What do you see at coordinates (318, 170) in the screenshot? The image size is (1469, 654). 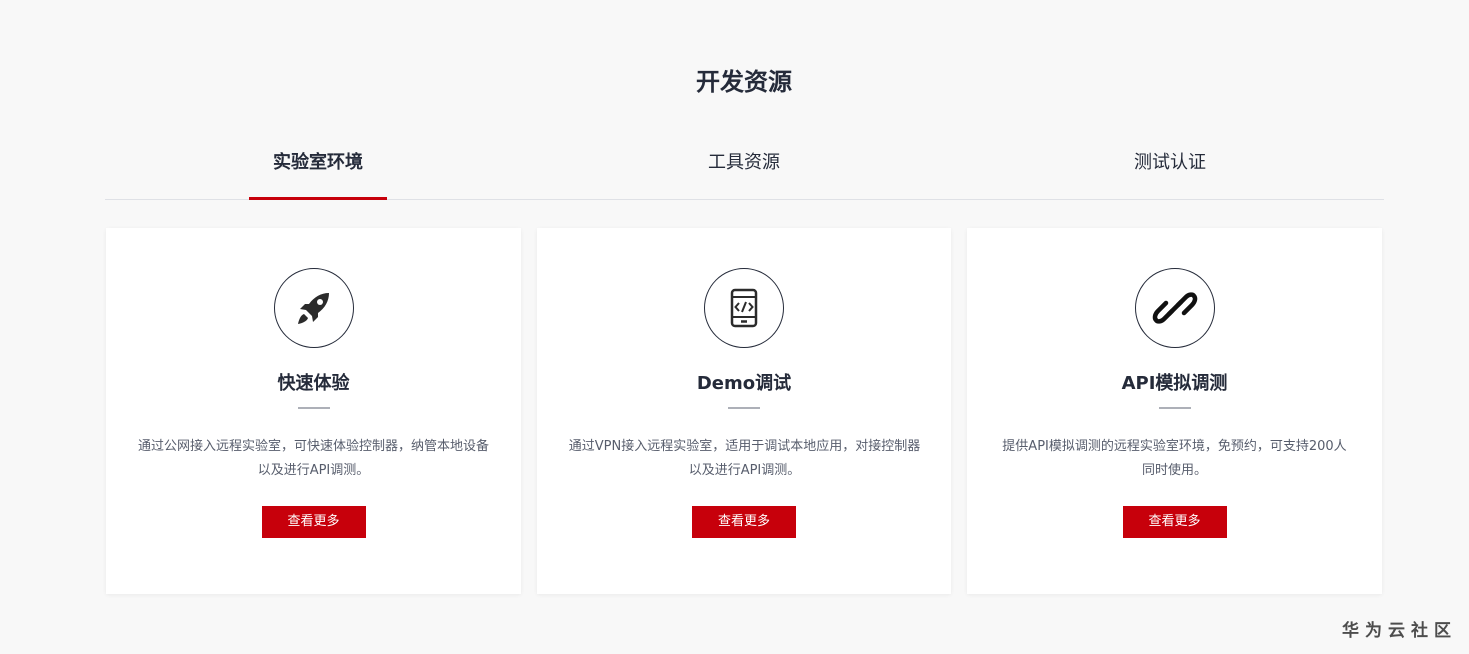 I see `tab-lab-environment: 实验室环境` at bounding box center [318, 170].